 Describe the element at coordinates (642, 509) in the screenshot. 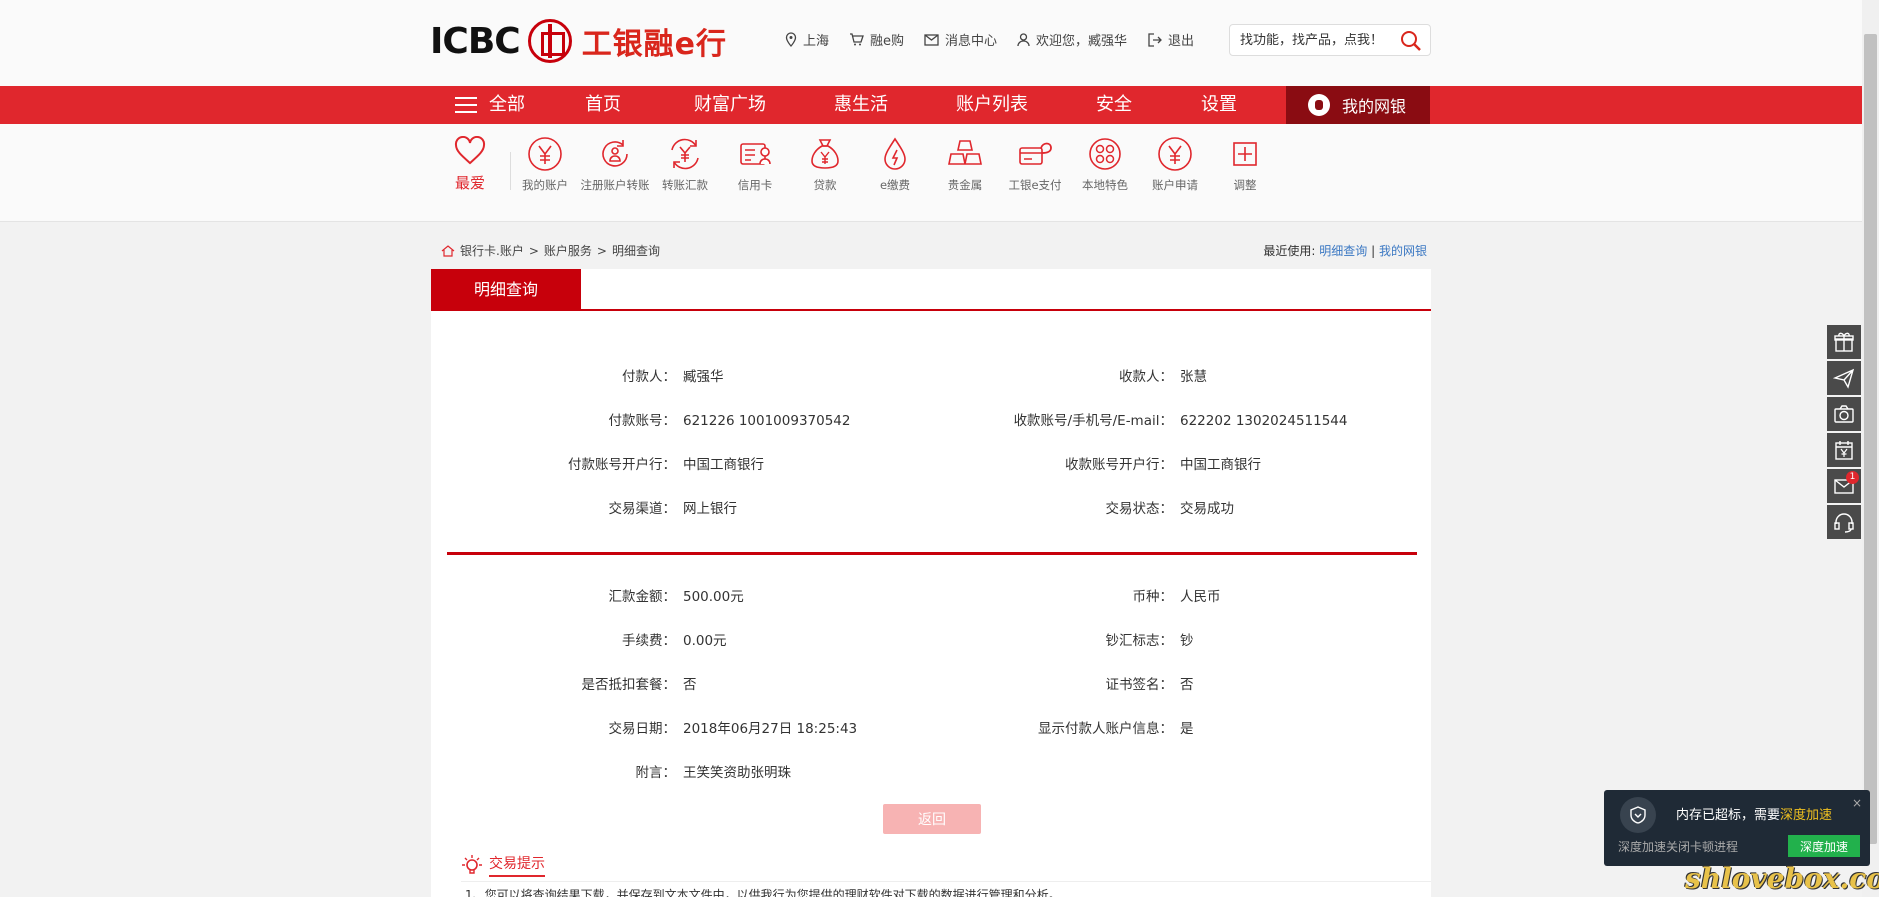

I see `channel-label: 交易渠道：` at that location.